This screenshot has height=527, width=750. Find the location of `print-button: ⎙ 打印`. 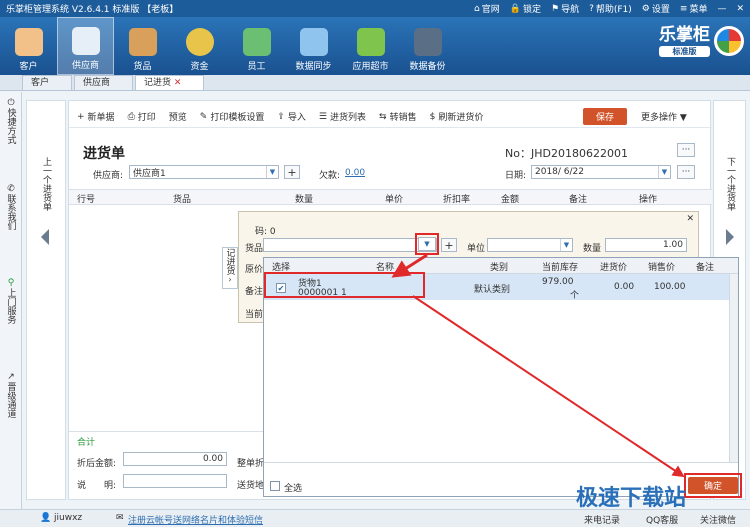

print-button: ⎙ 打印 is located at coordinates (141, 117).